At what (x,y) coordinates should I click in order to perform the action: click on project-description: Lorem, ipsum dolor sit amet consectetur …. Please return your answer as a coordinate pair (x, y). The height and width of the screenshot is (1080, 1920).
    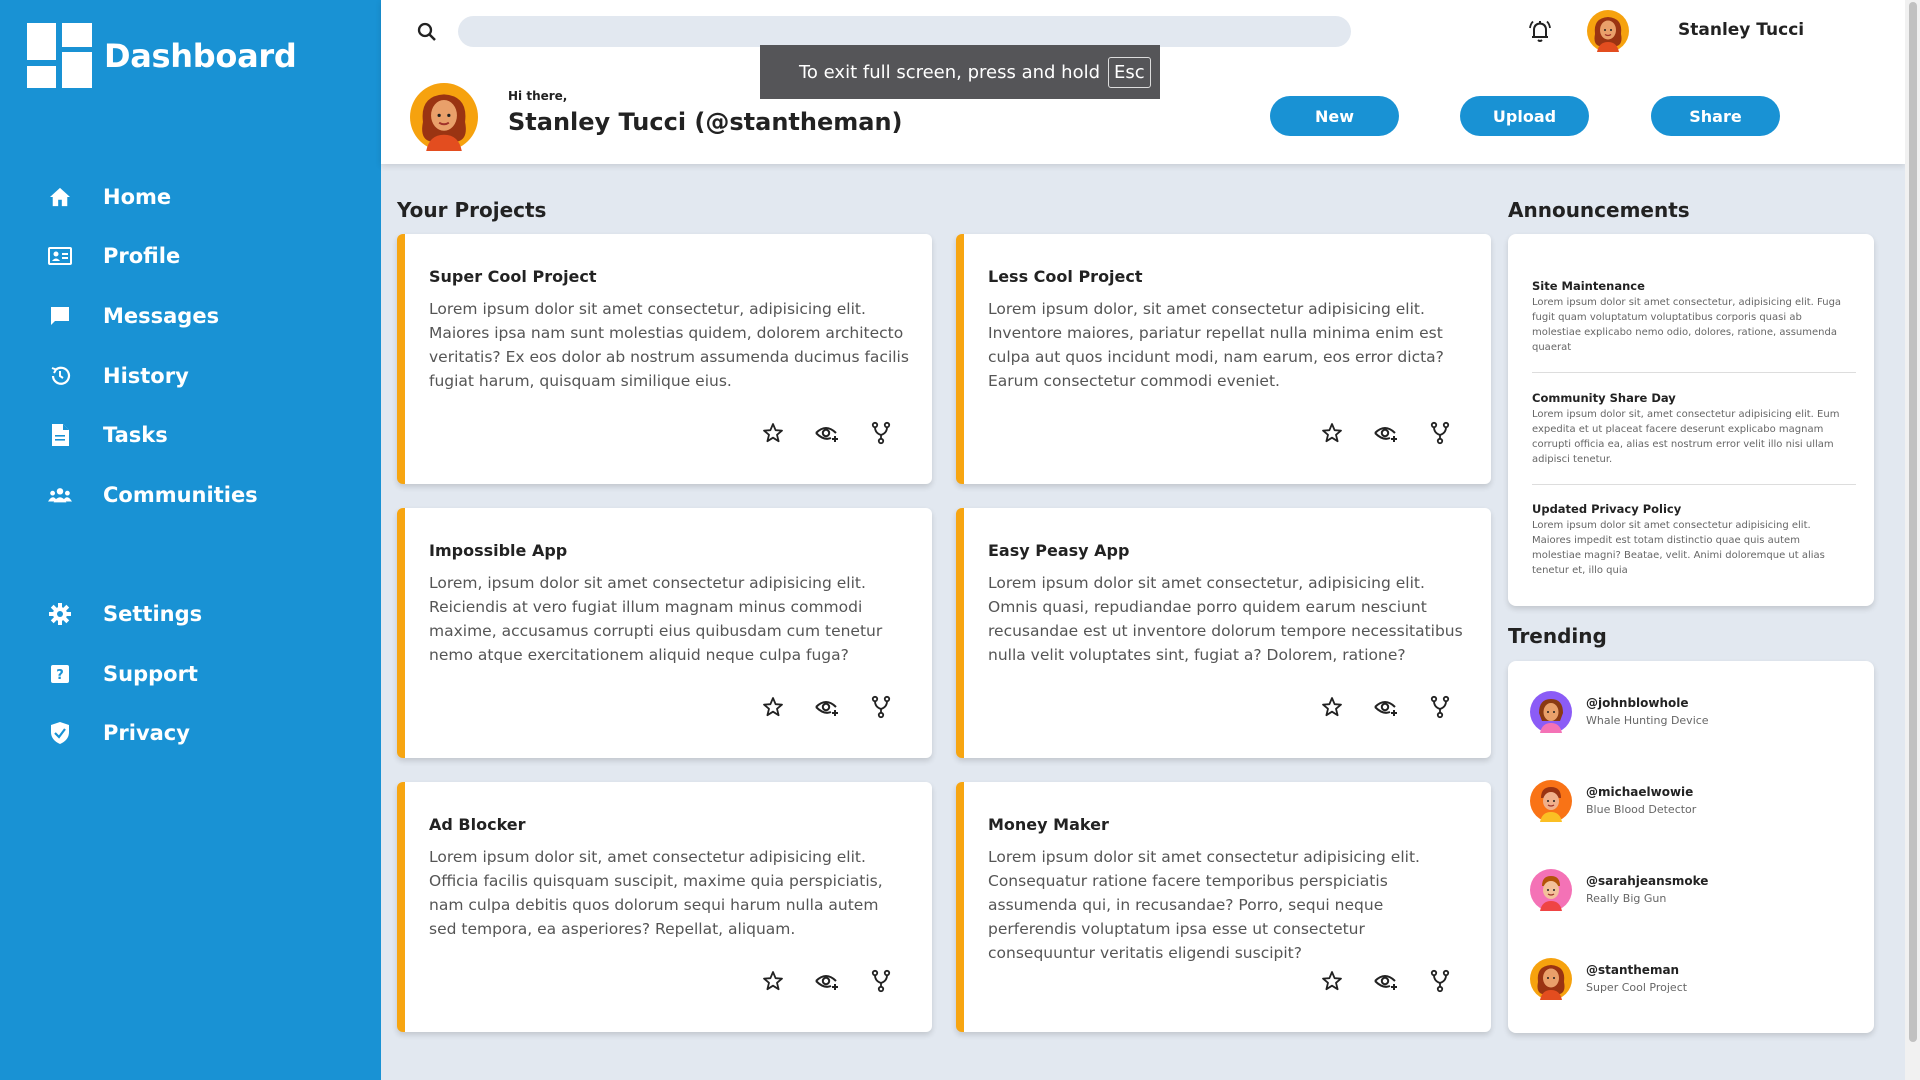
    Looking at the image, I should click on (656, 619).